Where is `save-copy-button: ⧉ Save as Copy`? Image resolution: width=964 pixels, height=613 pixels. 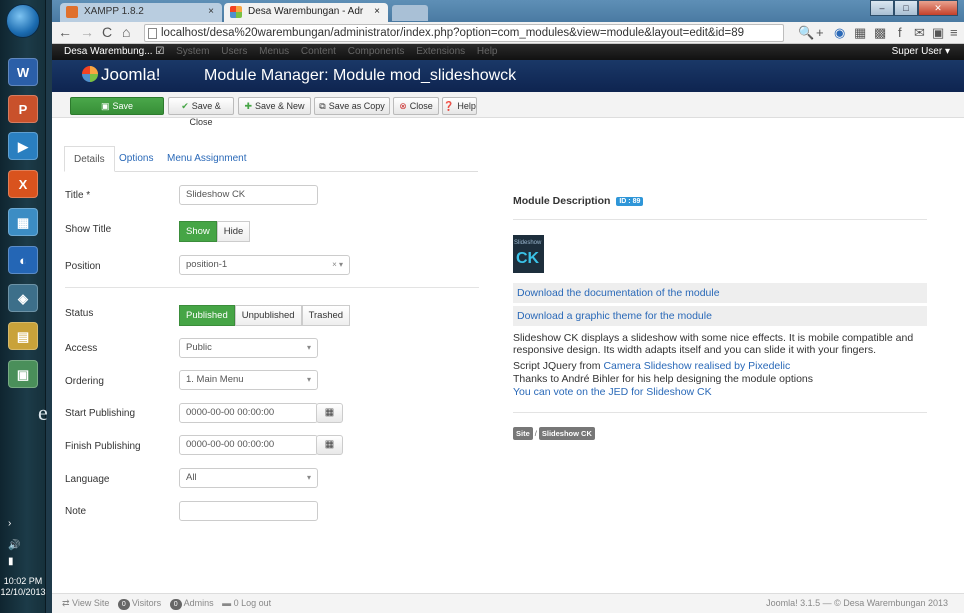
save-copy-button: ⧉ Save as Copy is located at coordinates (352, 106).